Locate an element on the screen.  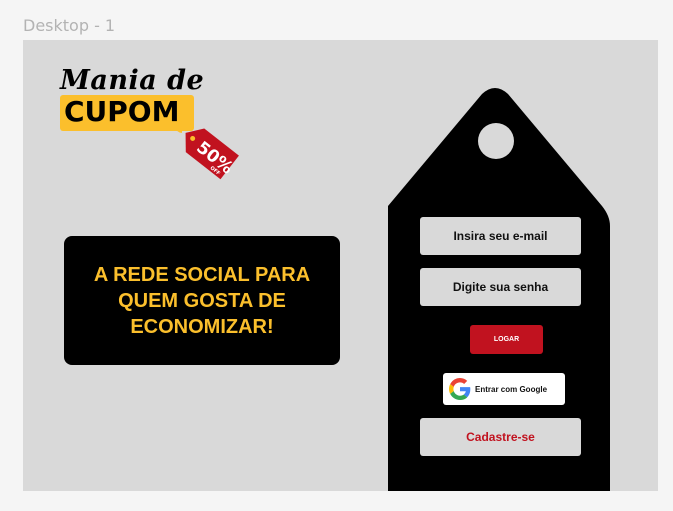
password-field is located at coordinates (500, 287).